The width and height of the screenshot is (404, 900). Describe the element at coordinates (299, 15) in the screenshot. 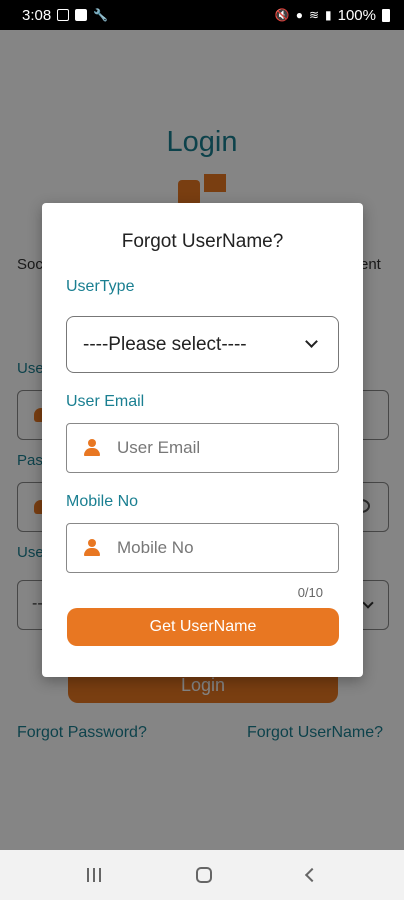

I see `location-icon: ●` at that location.